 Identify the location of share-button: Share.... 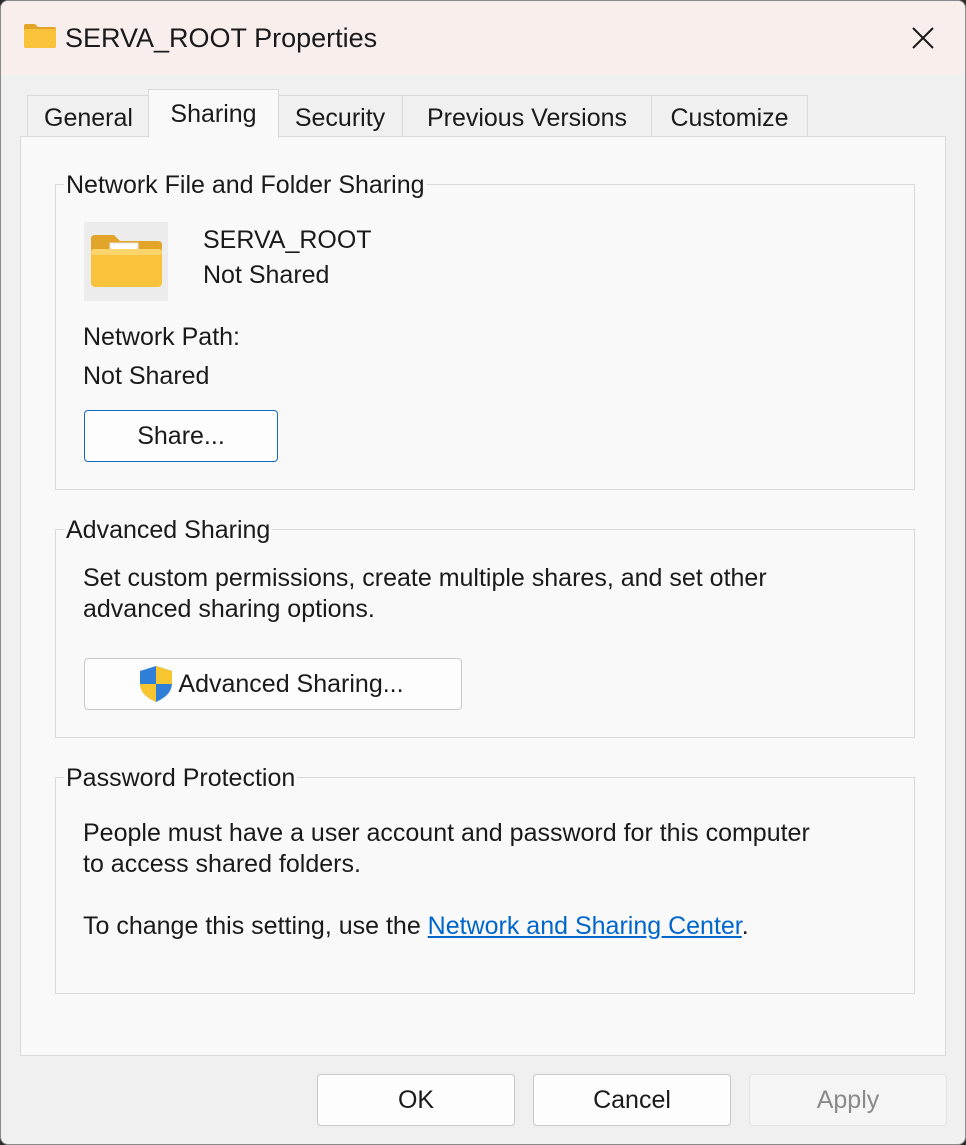
(181, 436).